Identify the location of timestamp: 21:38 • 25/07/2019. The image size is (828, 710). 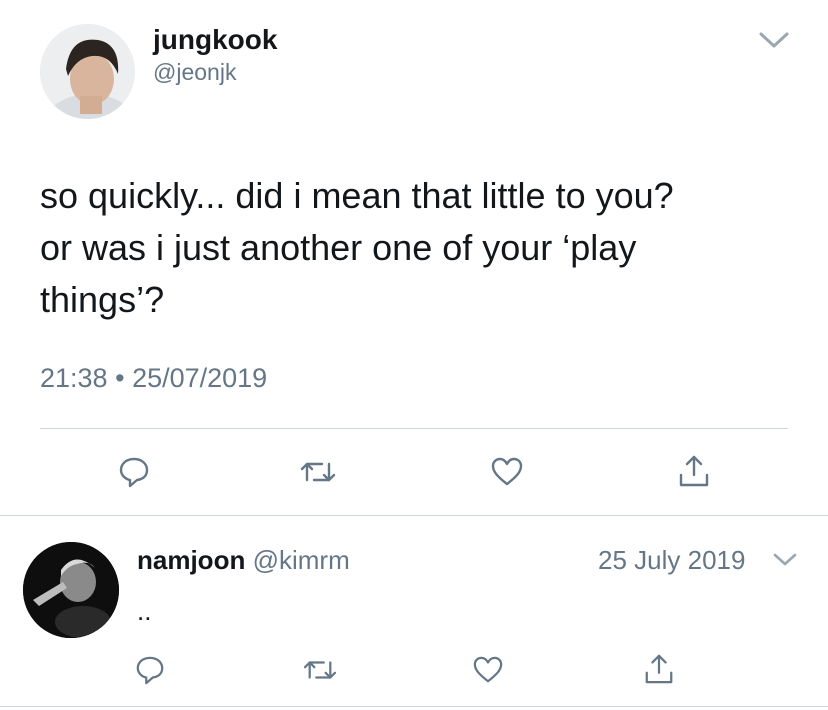
(153, 378).